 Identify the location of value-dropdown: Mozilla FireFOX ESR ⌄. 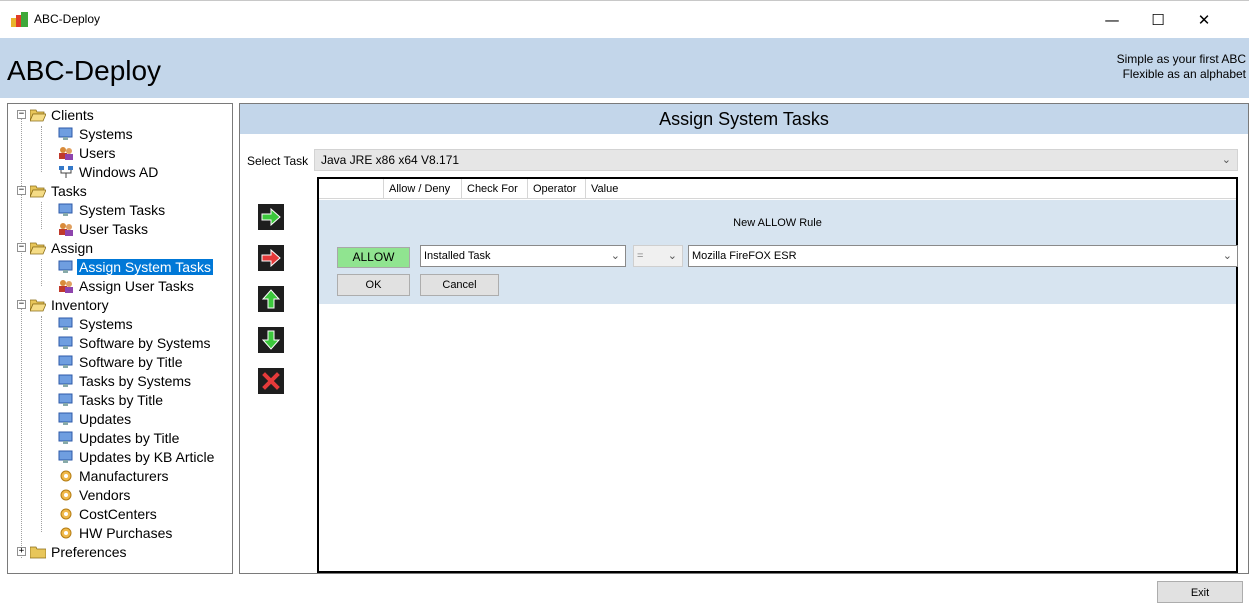
(963, 256).